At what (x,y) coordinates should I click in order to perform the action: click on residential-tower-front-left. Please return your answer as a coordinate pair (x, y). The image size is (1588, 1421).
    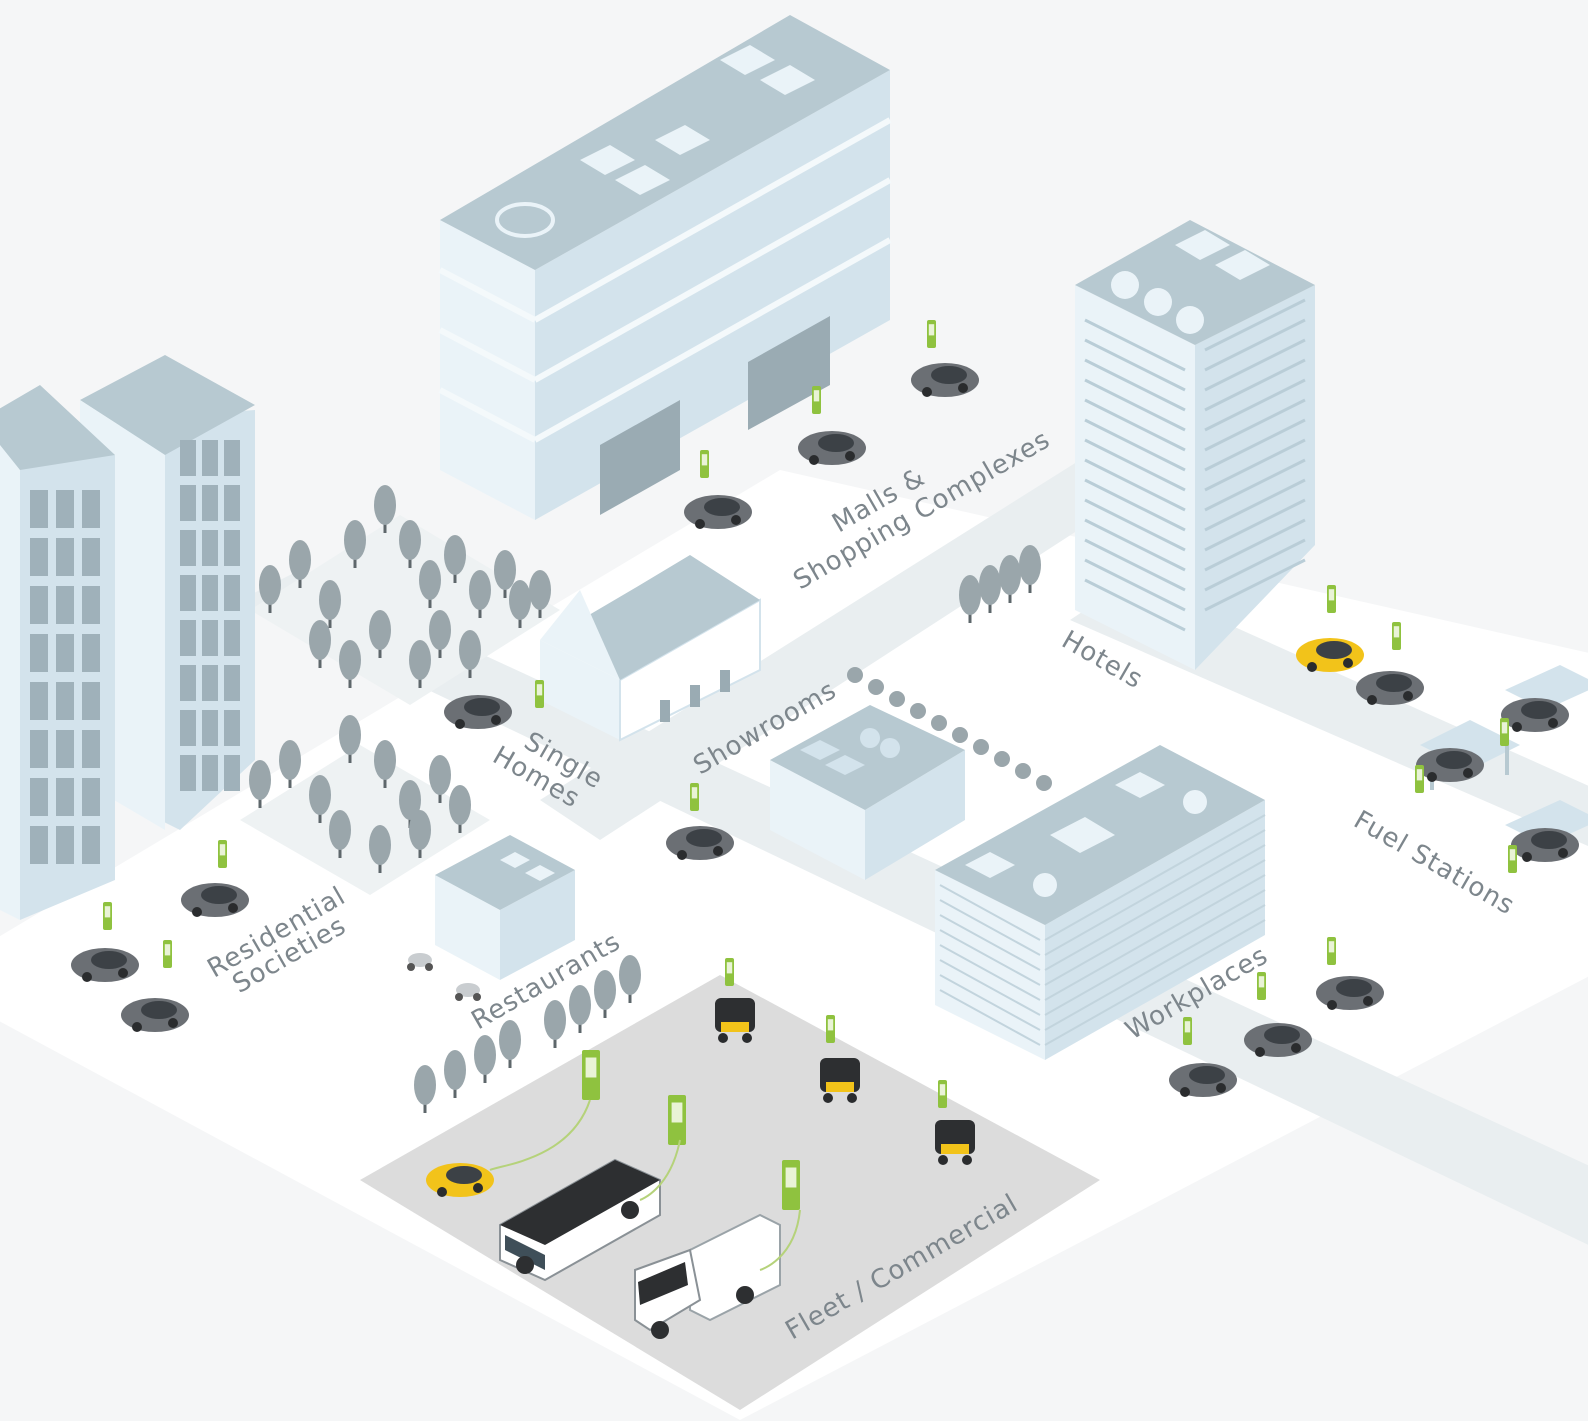
    Looking at the image, I should click on (10, 675).